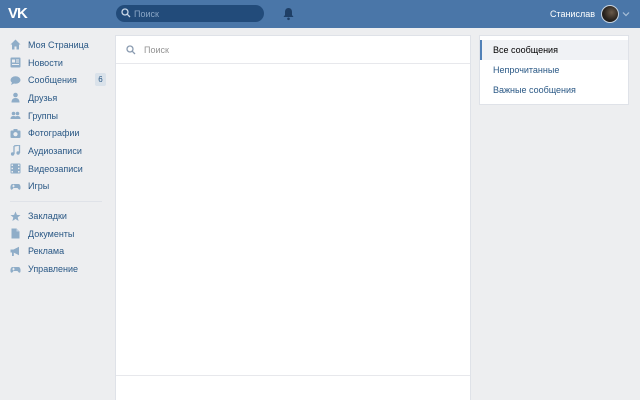  Describe the element at coordinates (15, 133) in the screenshot. I see `camera-icon` at that location.